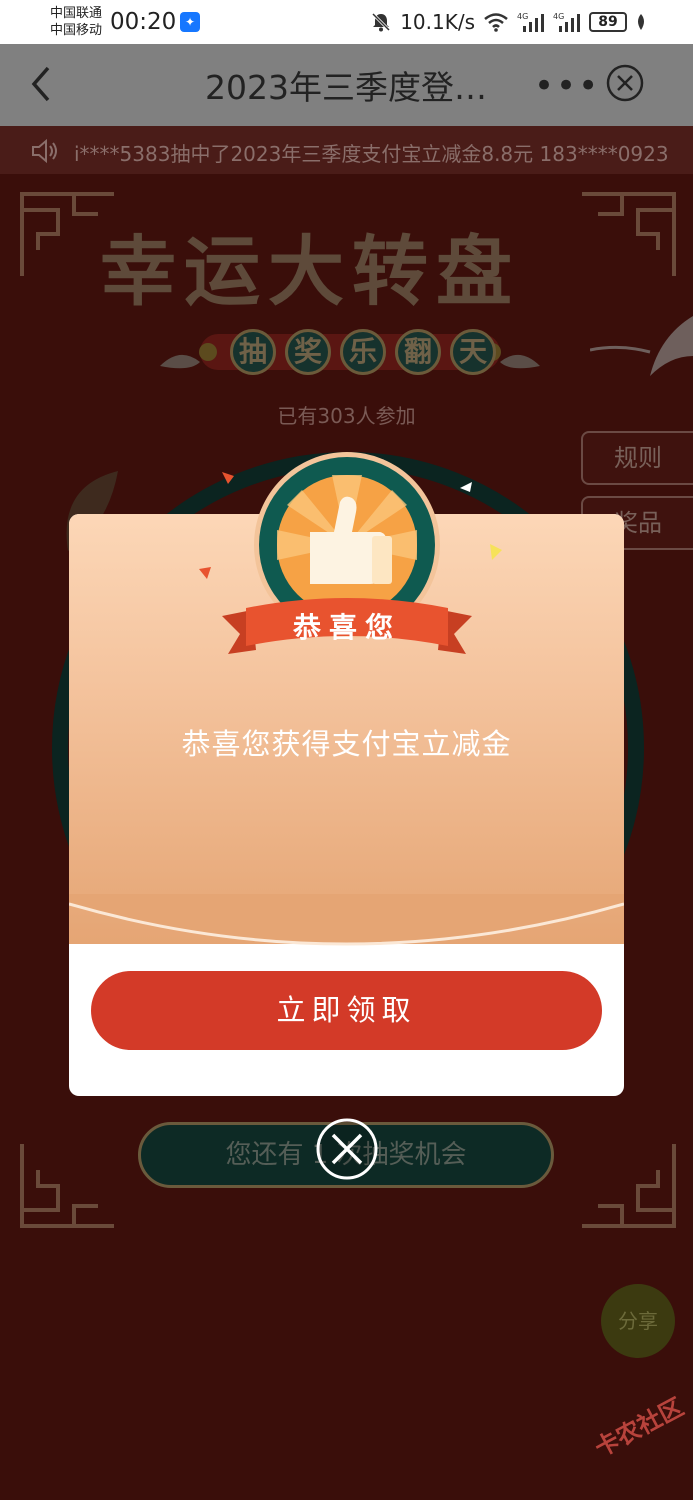 The height and width of the screenshot is (1500, 693). Describe the element at coordinates (310, 271) in the screenshot. I see `lucky-wheel-title: 幸运大转盘` at that location.